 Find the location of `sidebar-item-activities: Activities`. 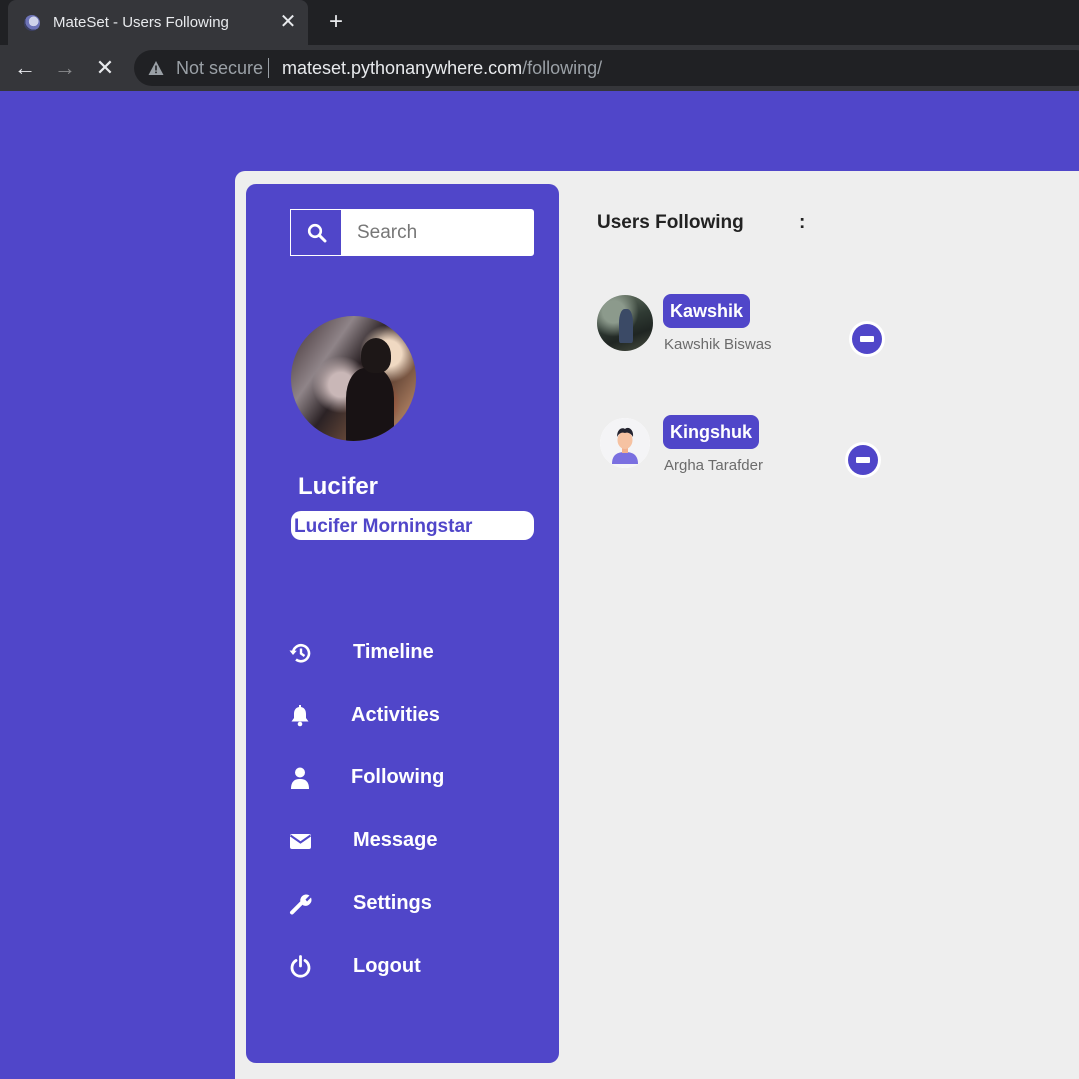

sidebar-item-activities: Activities is located at coordinates (408, 716).